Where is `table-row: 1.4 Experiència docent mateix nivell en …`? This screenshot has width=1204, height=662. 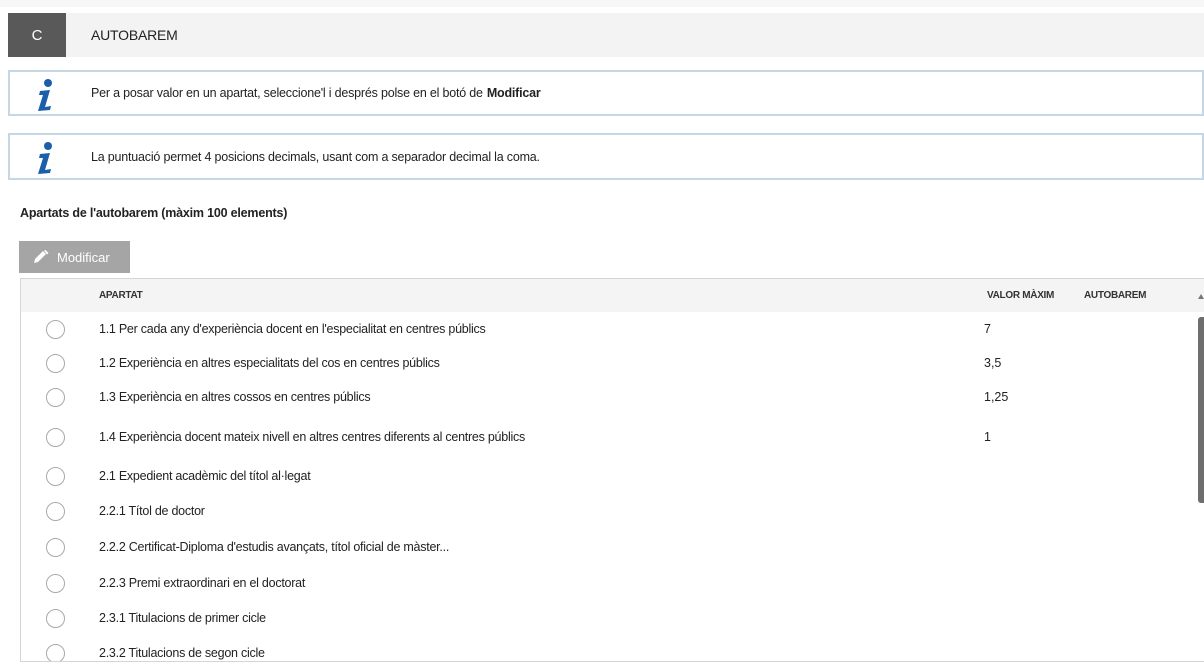
table-row: 1.4 Experiència docent mateix nivell en … is located at coordinates (612, 437).